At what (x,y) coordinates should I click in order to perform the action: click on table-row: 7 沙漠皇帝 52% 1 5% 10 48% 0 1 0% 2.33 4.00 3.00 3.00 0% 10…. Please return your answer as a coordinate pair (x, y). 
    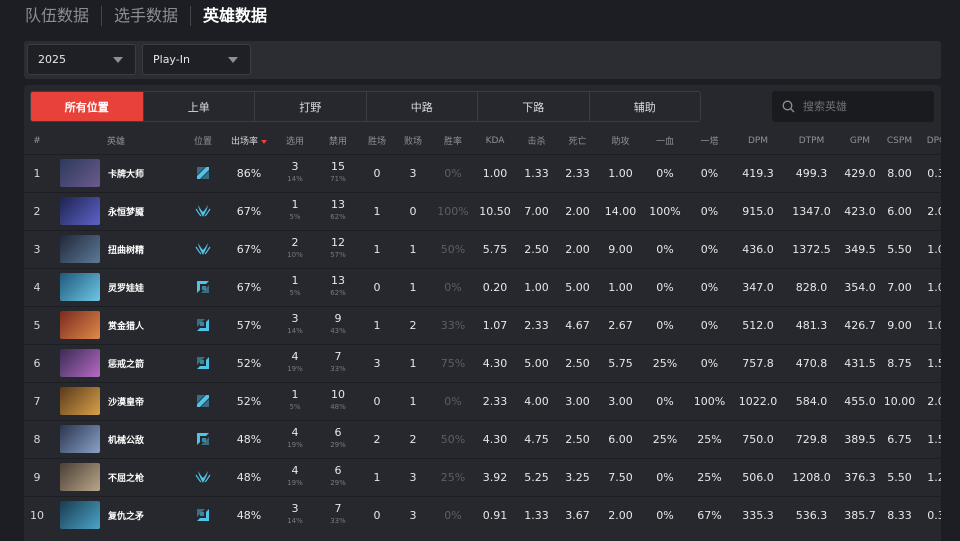
    Looking at the image, I should click on (482, 400).